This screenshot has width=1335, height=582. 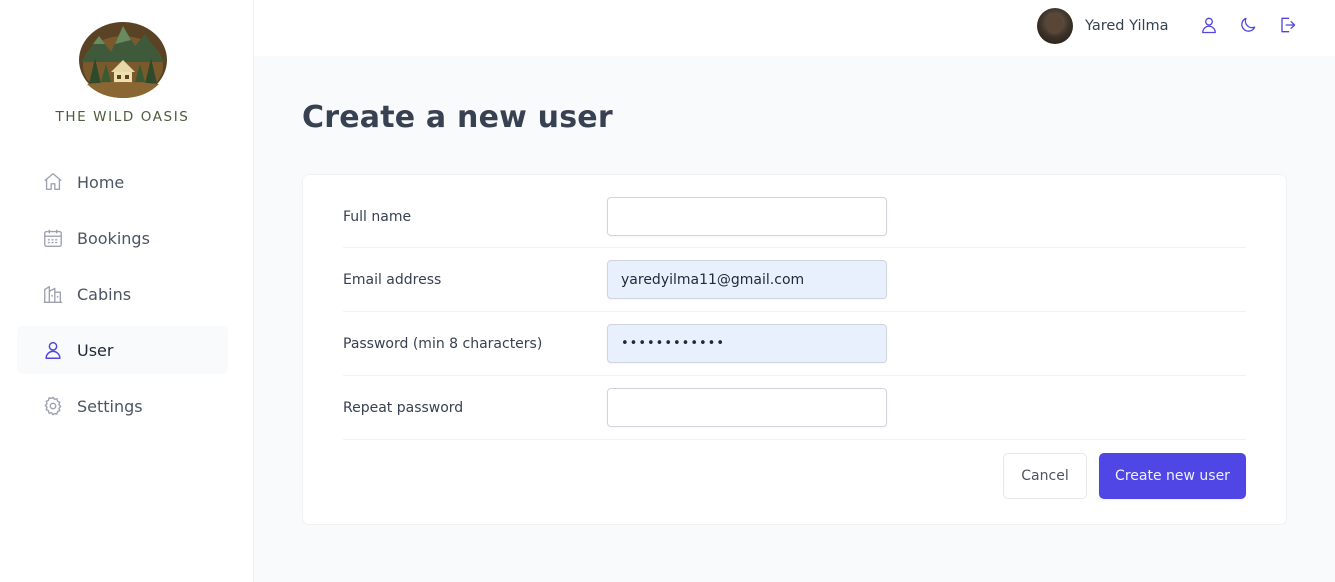 I want to click on full-name-field, so click(x=747, y=216).